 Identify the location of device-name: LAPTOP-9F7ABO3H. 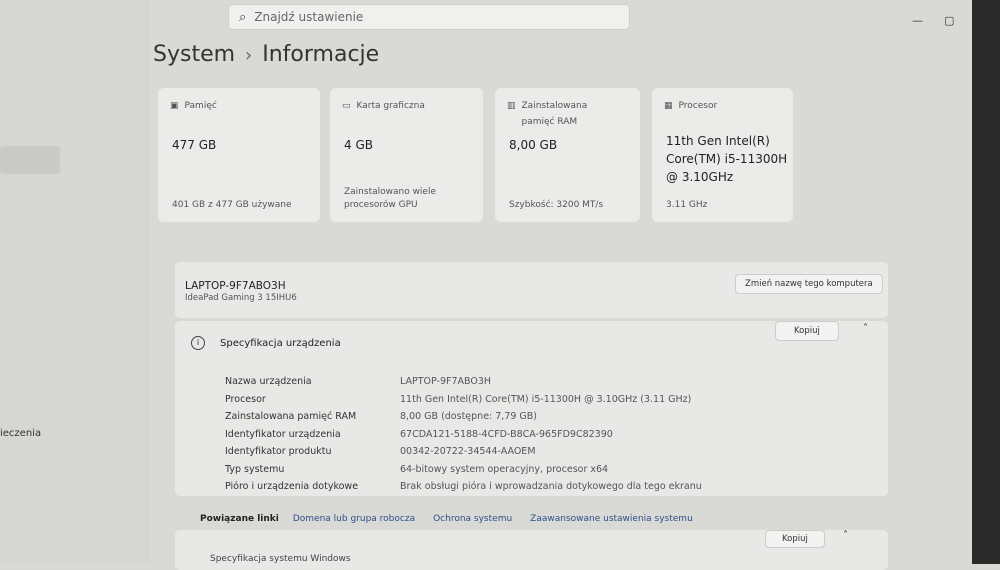
(235, 286).